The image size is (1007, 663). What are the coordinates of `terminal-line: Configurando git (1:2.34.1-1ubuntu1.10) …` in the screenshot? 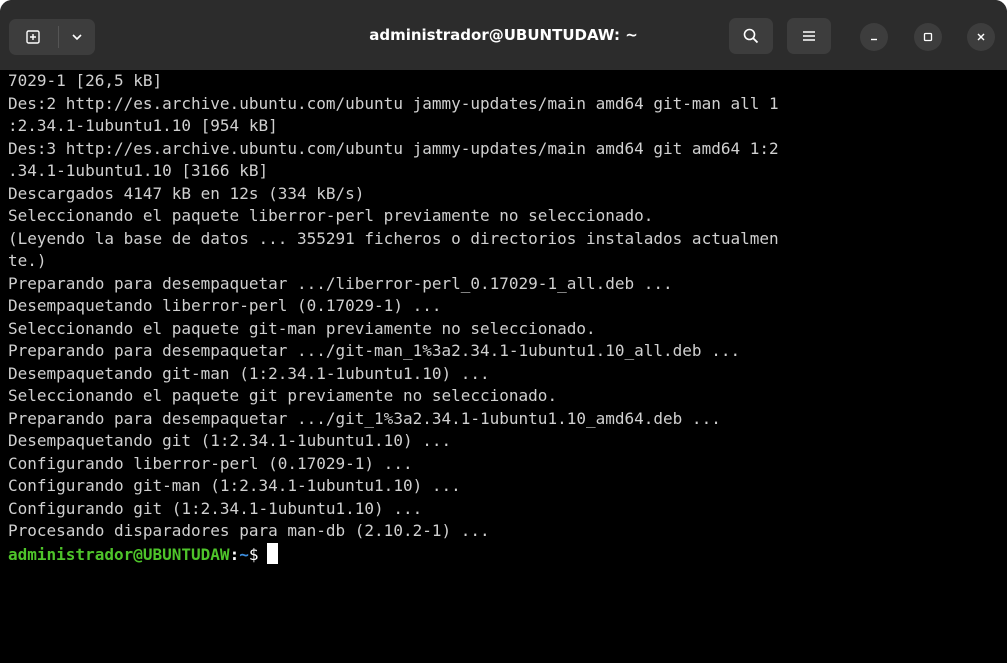 It's located at (215, 508).